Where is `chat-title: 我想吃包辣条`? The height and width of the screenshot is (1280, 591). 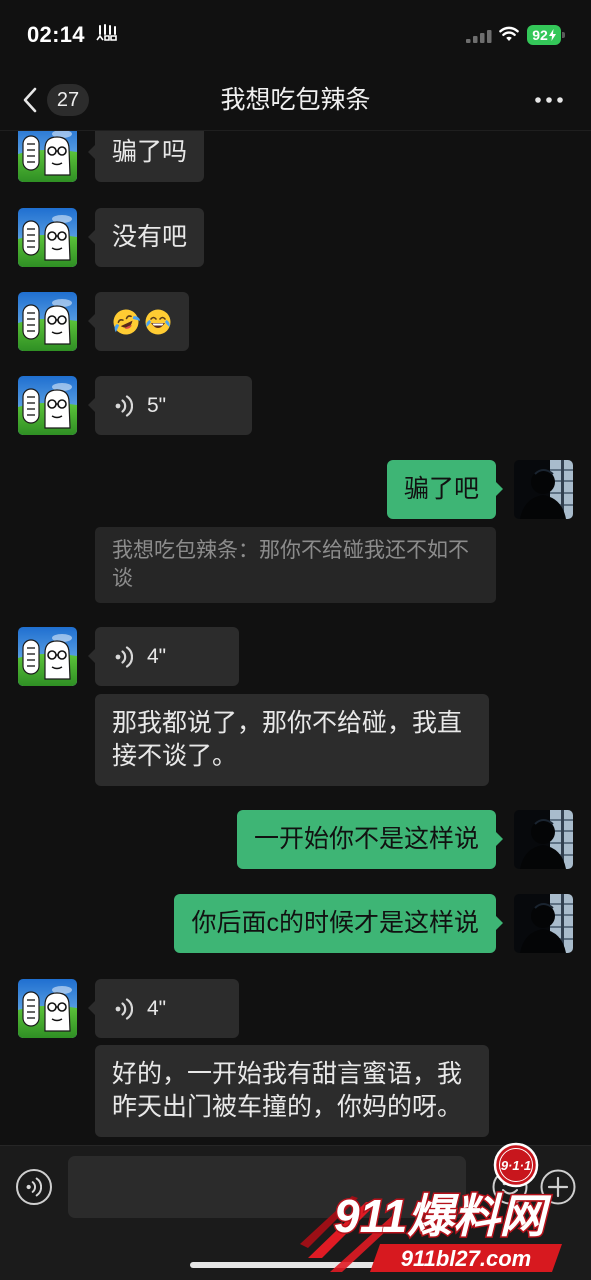 chat-title: 我想吃包辣条 is located at coordinates (295, 100).